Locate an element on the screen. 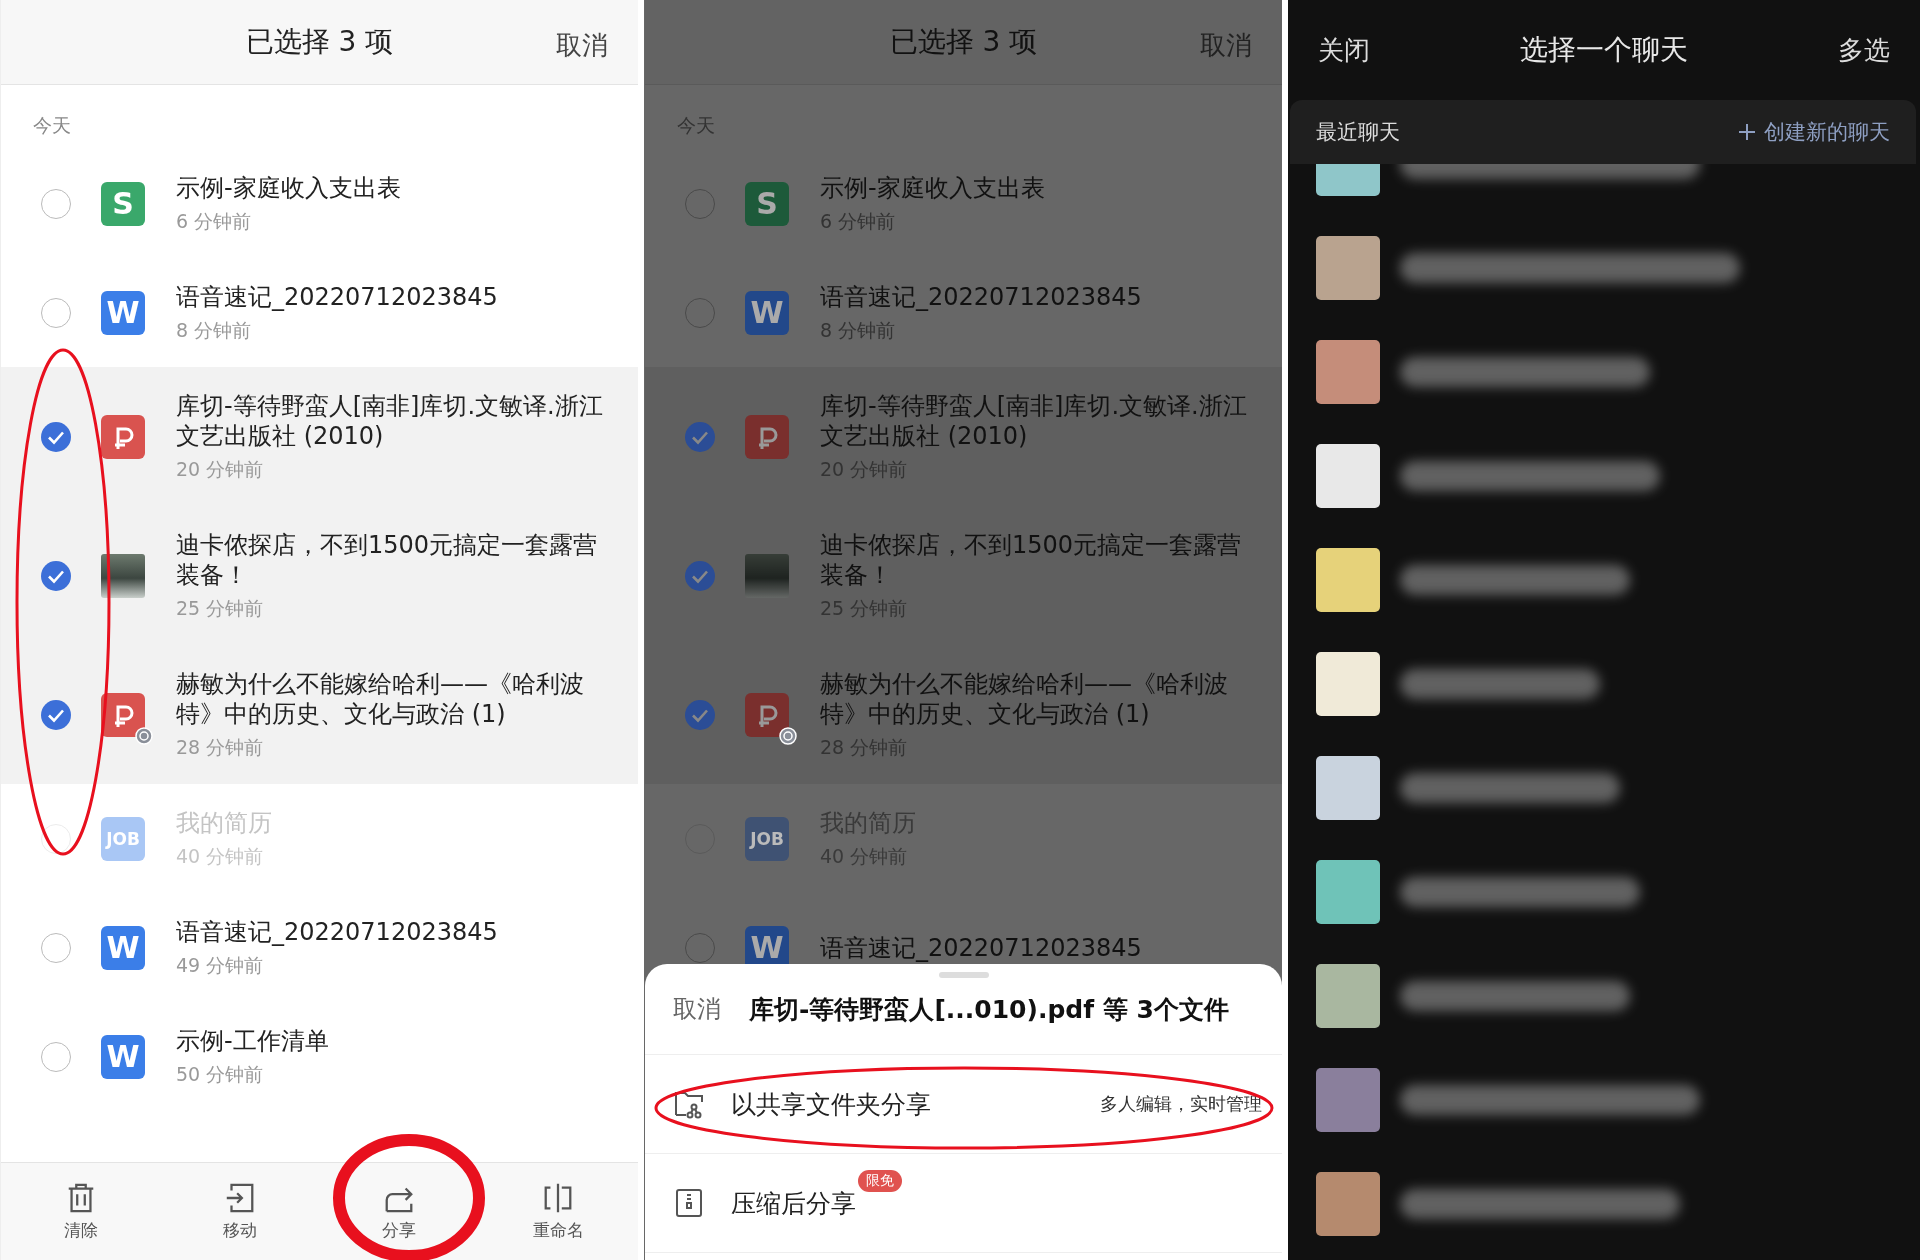  close-button: 关闭 is located at coordinates (1344, 50).